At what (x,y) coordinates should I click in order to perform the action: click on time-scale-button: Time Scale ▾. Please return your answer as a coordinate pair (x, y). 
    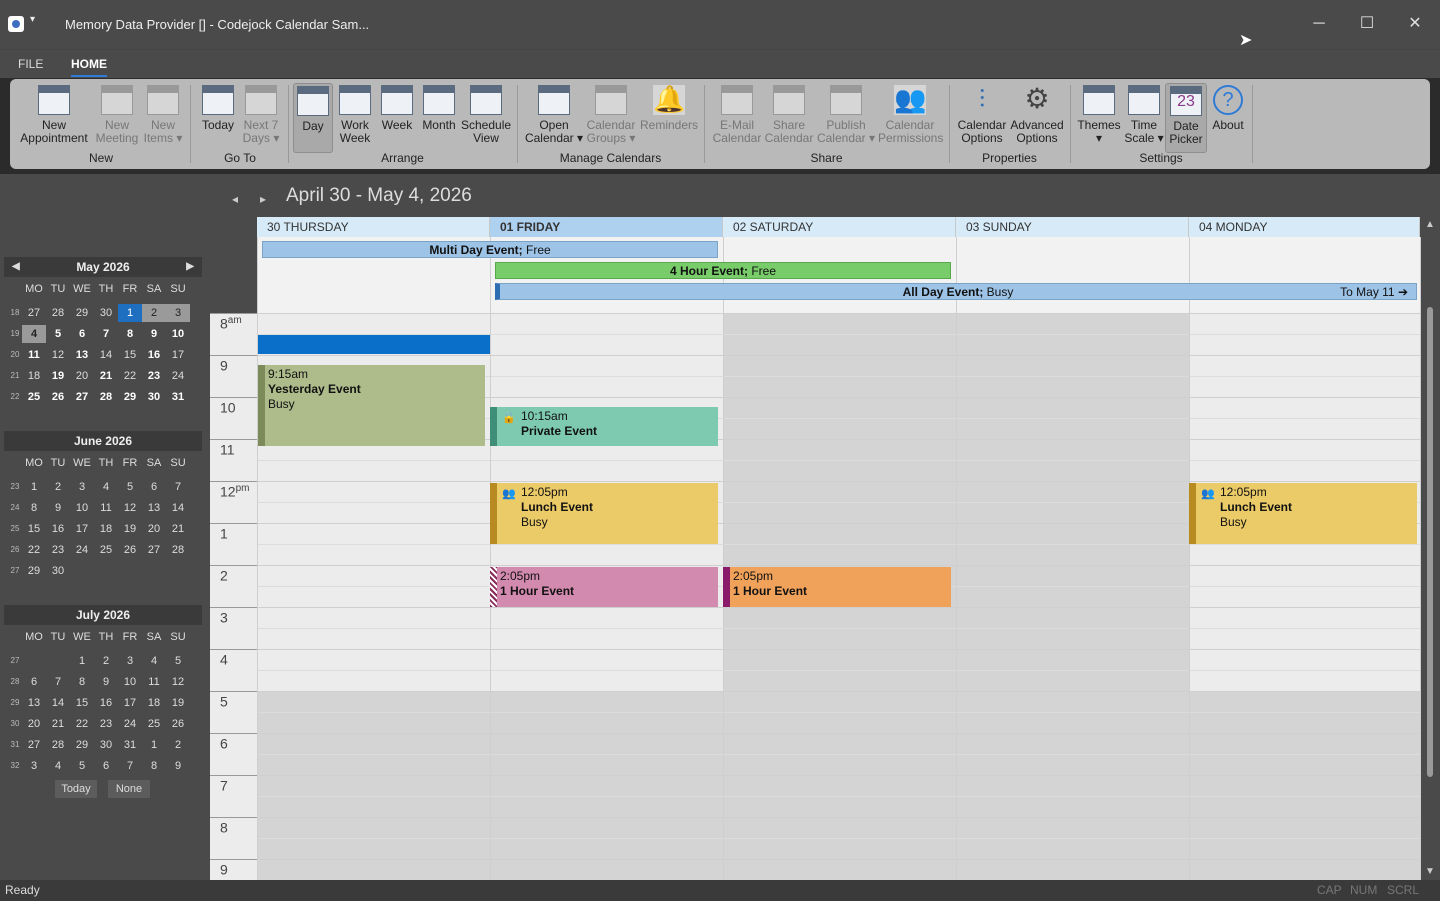
    Looking at the image, I should click on (1144, 118).